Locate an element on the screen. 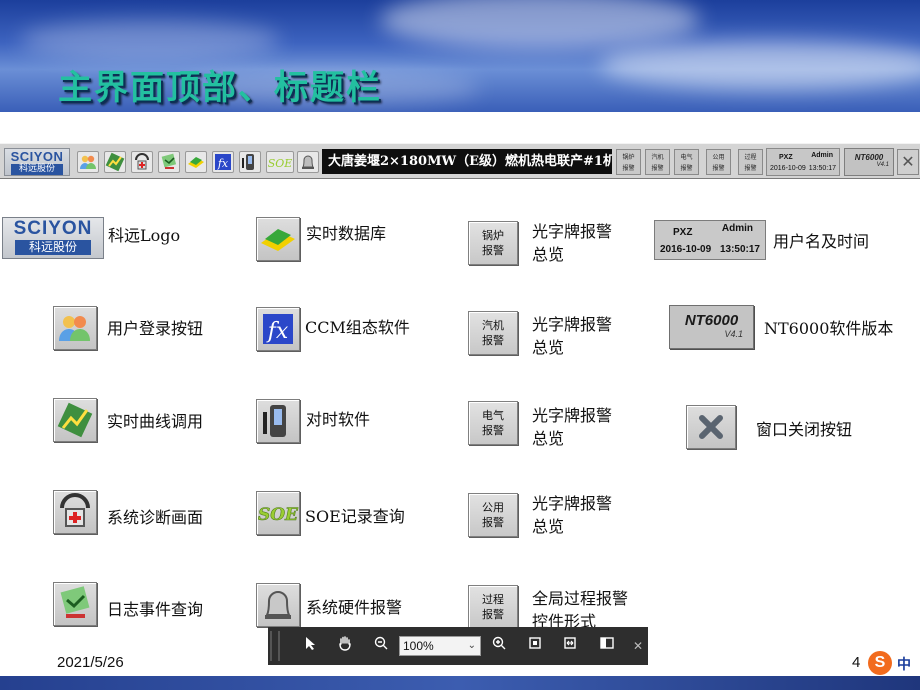 This screenshot has width=920, height=690. turbine-alarm-button: 汽机 报警 is located at coordinates (657, 162).